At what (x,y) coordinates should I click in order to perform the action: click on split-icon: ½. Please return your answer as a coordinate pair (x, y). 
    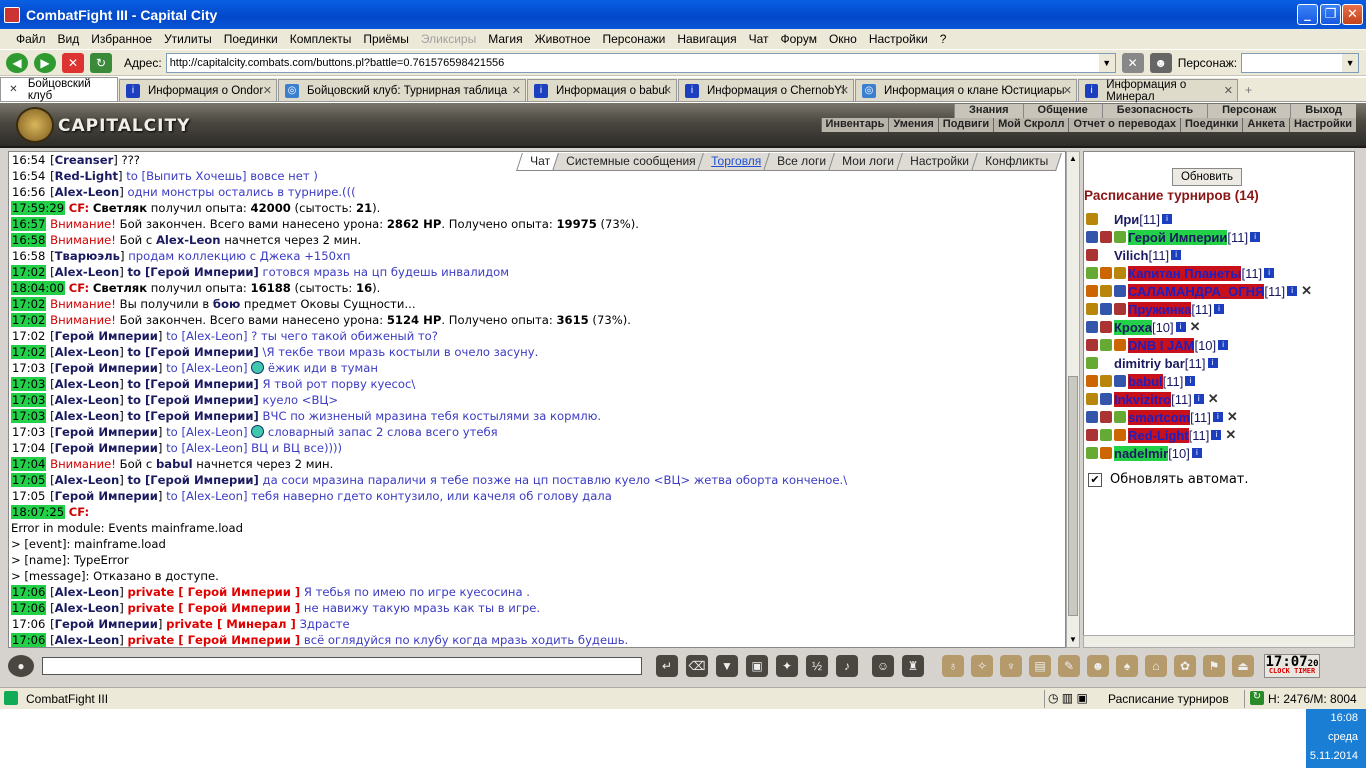
    Looking at the image, I should click on (817, 666).